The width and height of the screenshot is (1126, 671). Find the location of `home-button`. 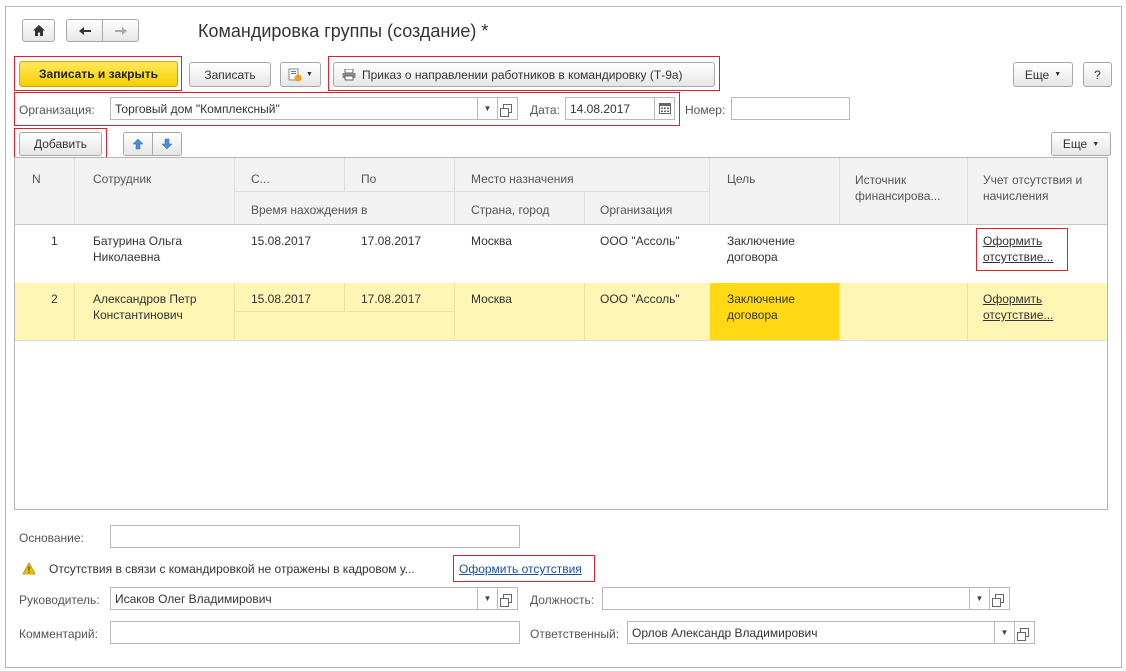

home-button is located at coordinates (38, 30).